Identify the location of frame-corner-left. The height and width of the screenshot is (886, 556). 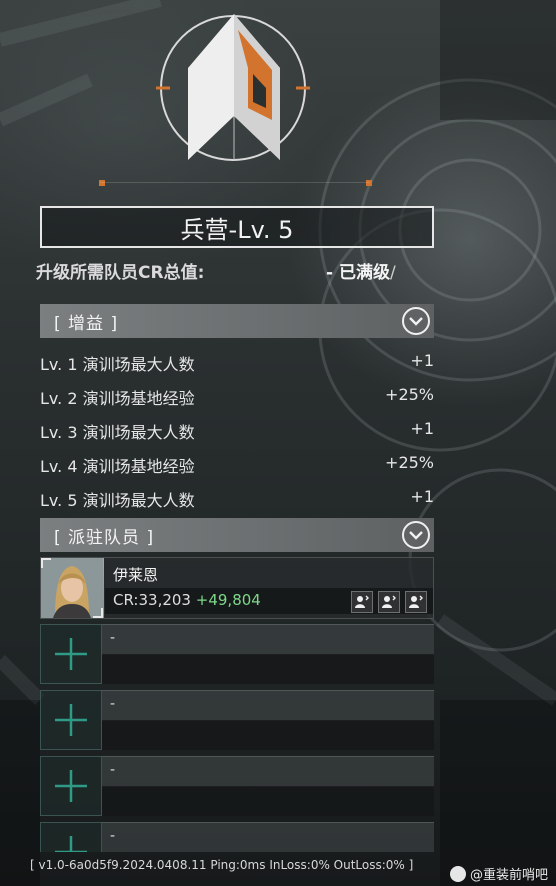
(102, 183).